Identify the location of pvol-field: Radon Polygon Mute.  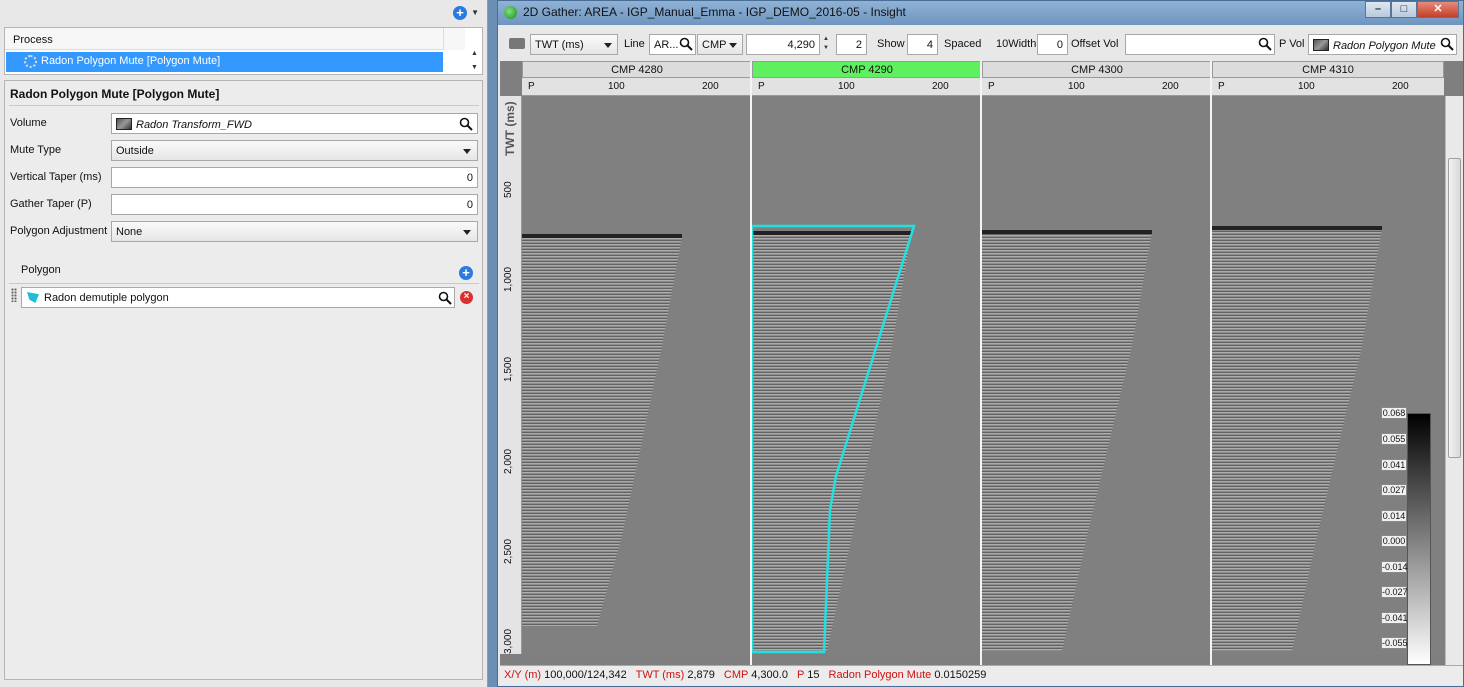
(1382, 44).